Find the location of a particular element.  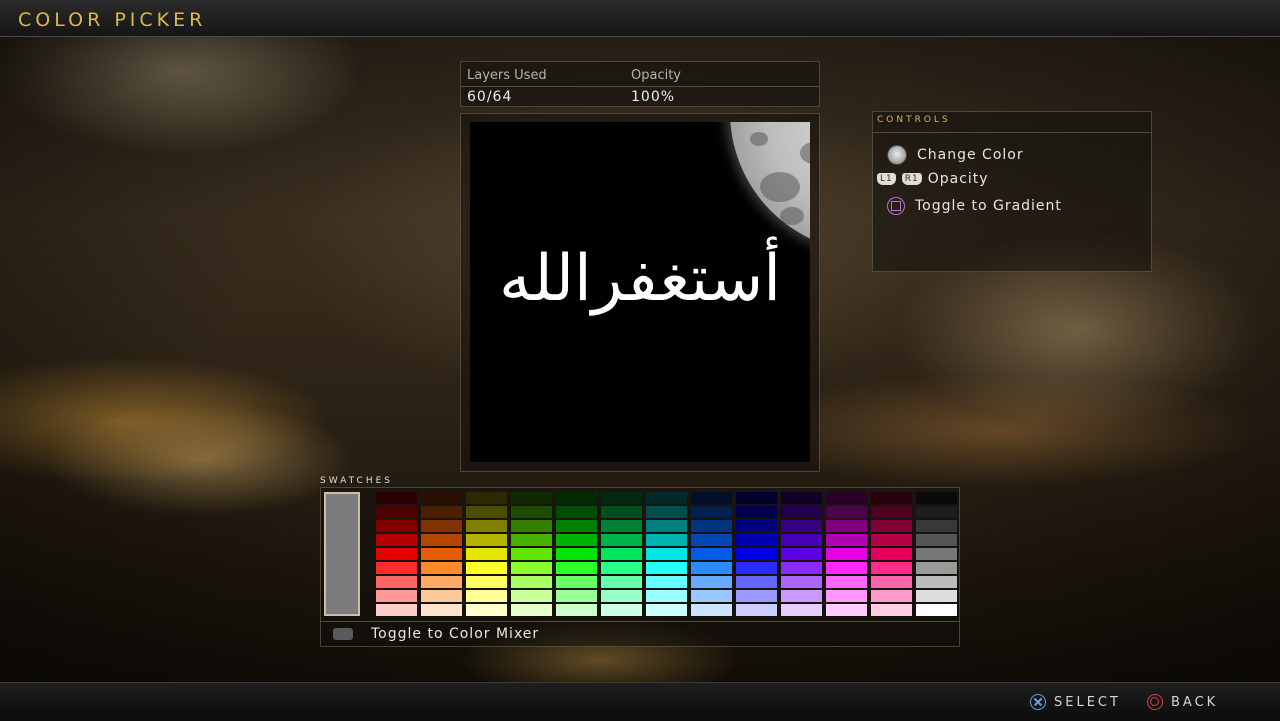

control-opacity: L1 R1 Opacity is located at coordinates (933, 179).